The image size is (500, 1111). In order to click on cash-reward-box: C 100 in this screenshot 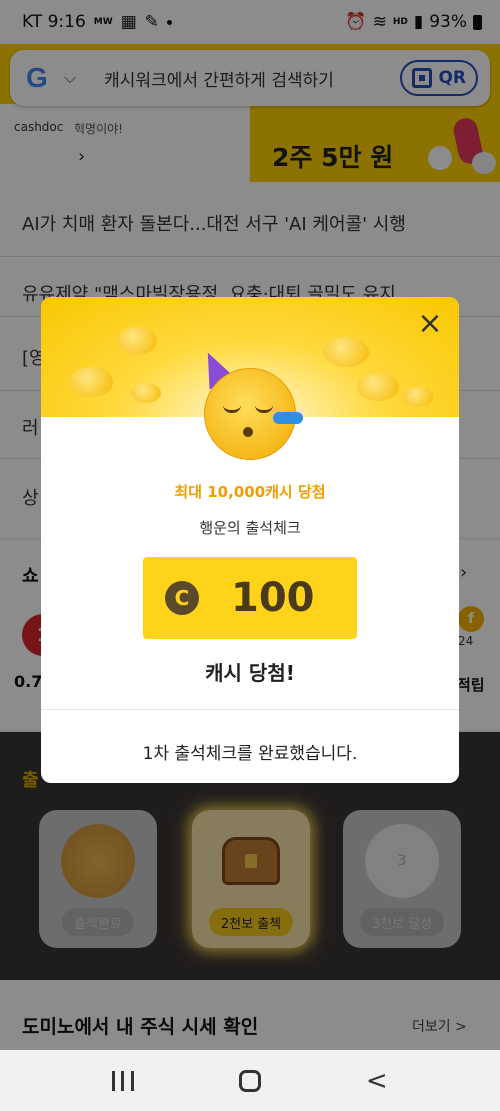, I will do `click(250, 598)`.